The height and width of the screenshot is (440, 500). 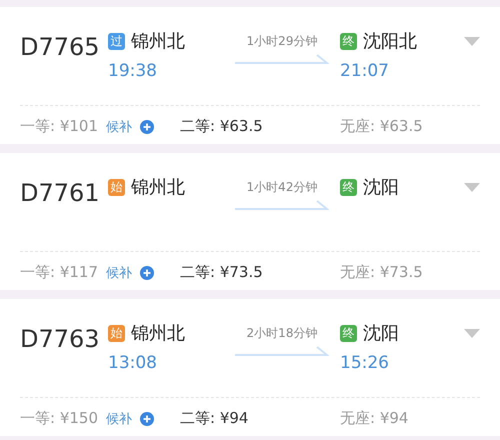 I want to click on seat-price: 一等: ¥150, so click(x=59, y=418).